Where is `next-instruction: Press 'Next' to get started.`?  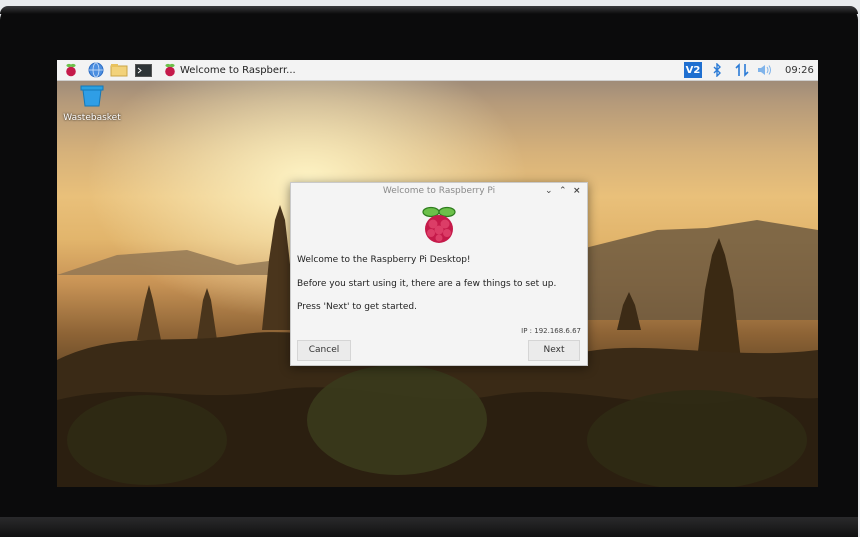 next-instruction: Press 'Next' to get started. is located at coordinates (357, 307).